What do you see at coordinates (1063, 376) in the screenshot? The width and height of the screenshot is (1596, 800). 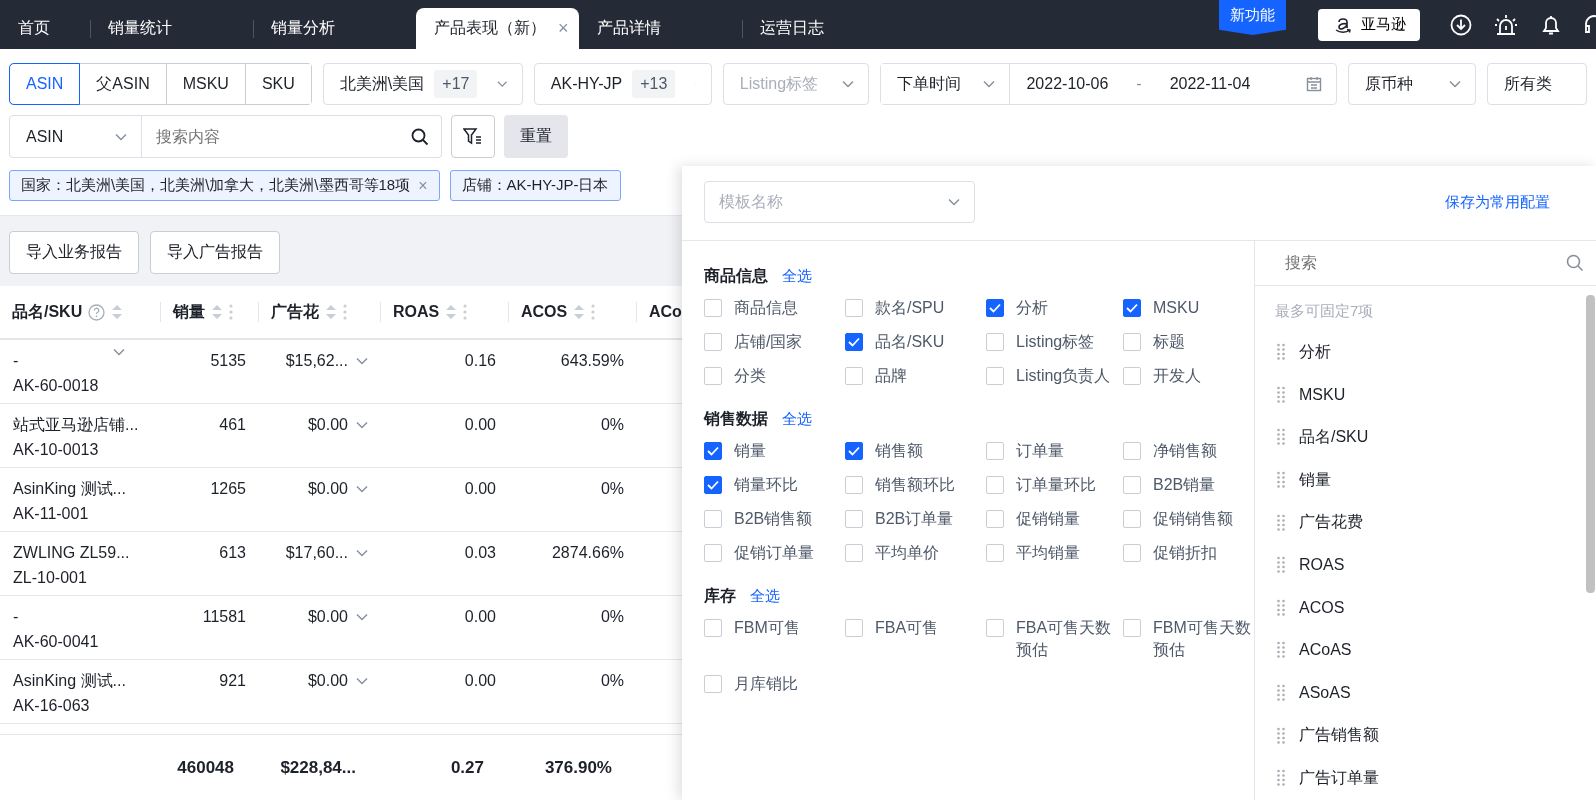 I see `checkbox-label: Listing负责人` at bounding box center [1063, 376].